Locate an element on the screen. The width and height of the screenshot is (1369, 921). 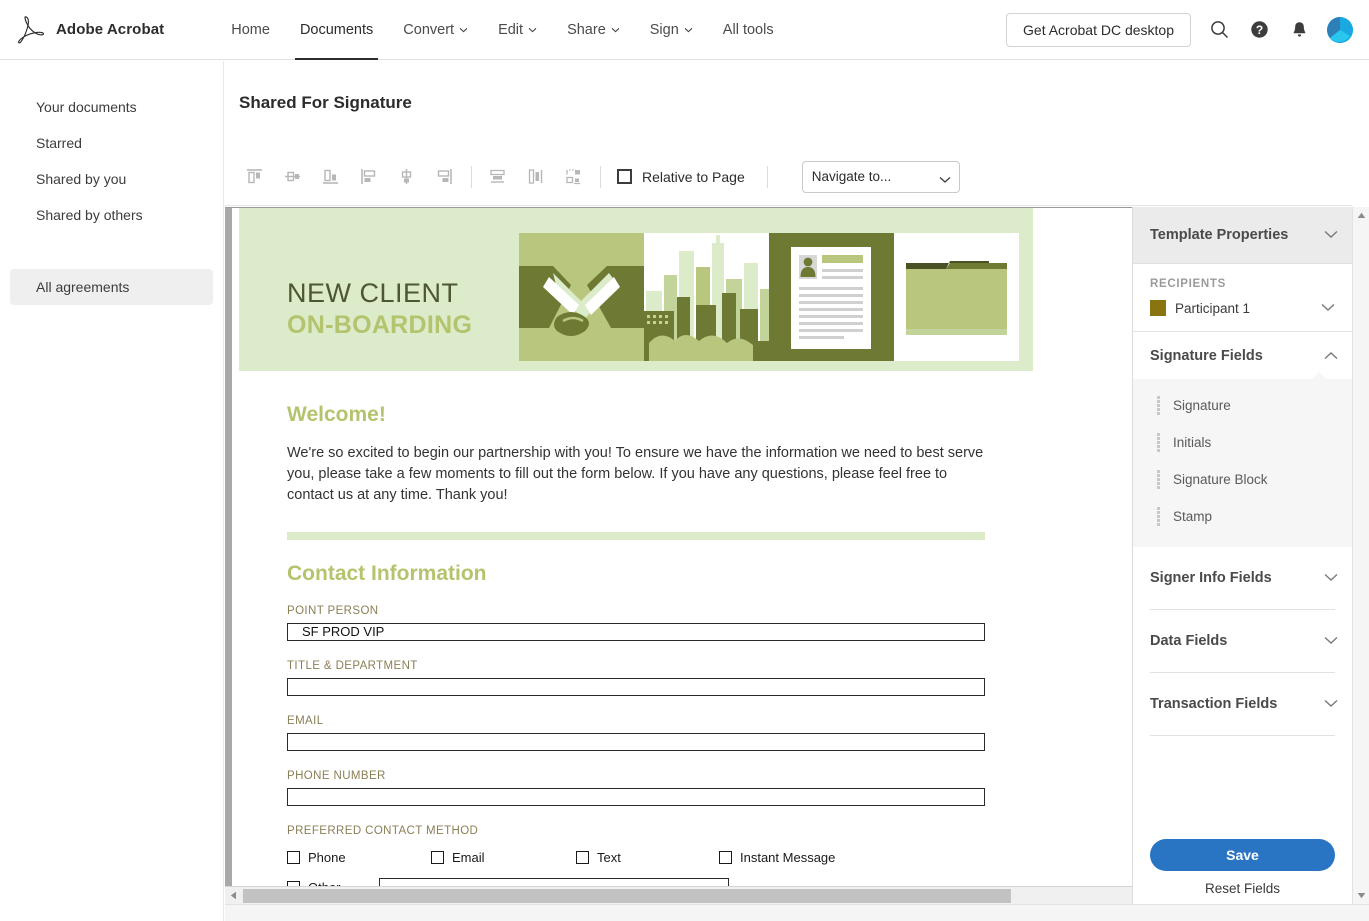
nav-item-share: Share is located at coordinates (593, 30).